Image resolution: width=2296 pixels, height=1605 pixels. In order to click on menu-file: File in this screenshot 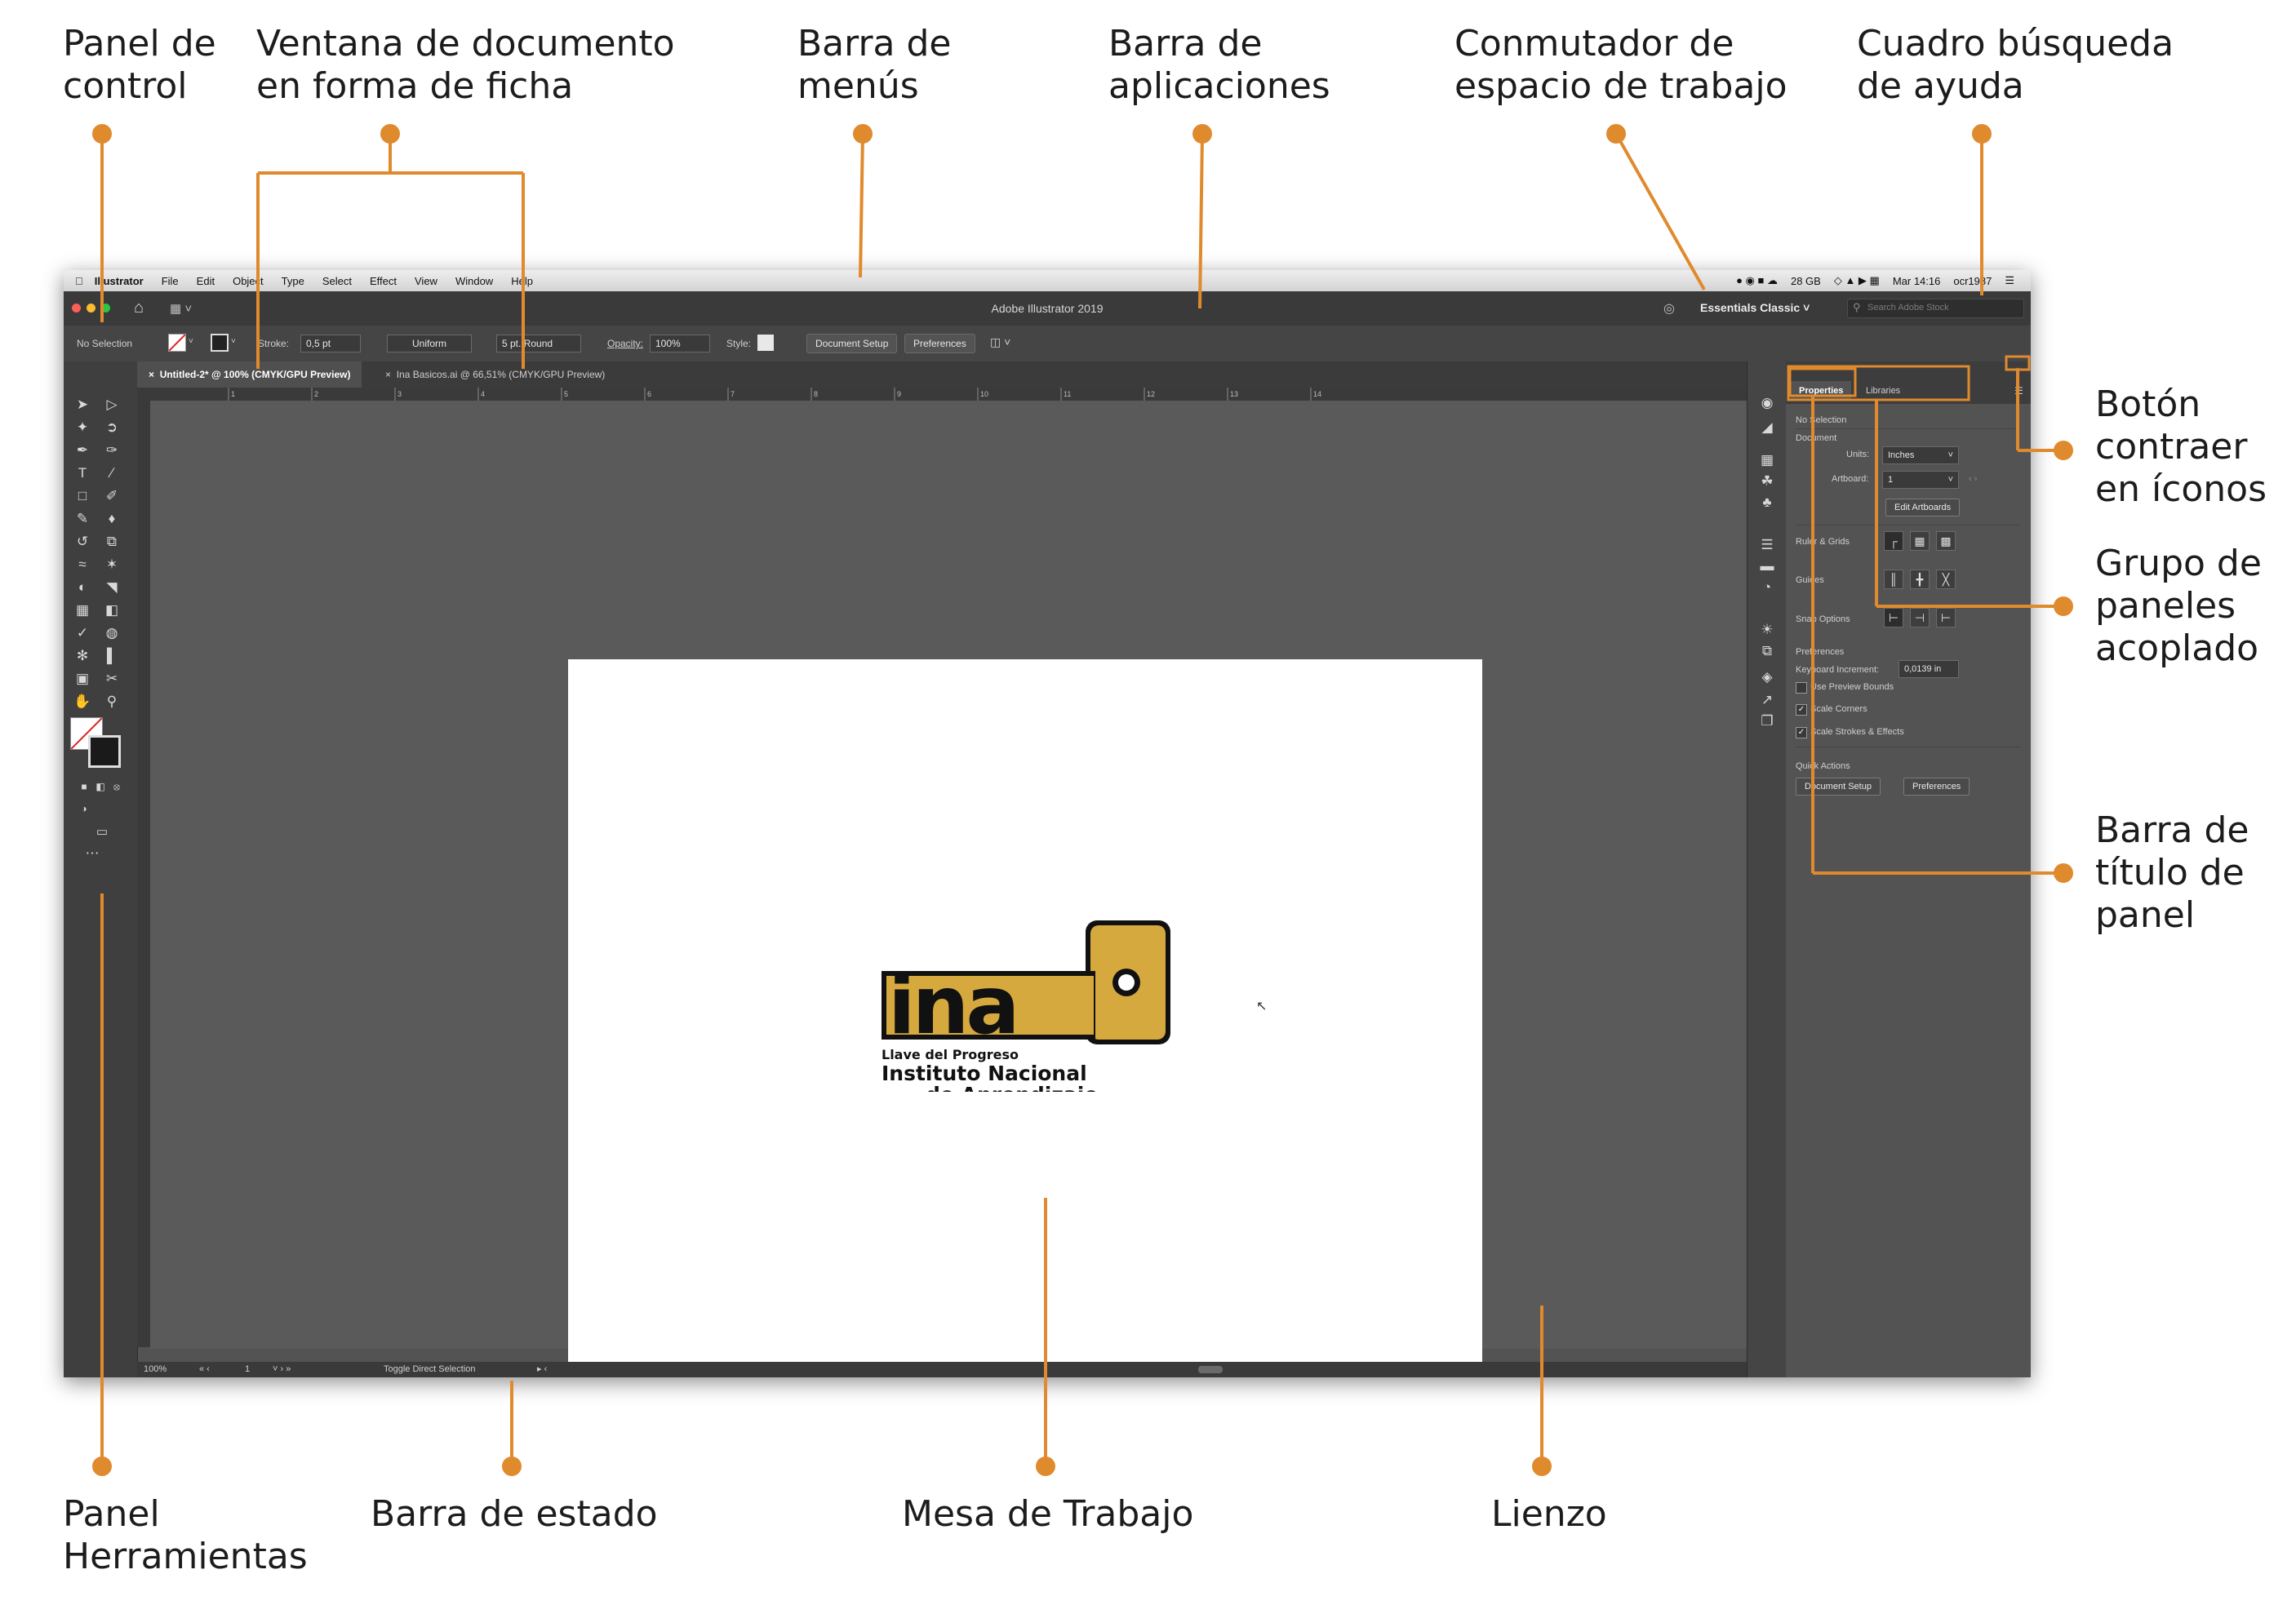, I will do `click(170, 281)`.